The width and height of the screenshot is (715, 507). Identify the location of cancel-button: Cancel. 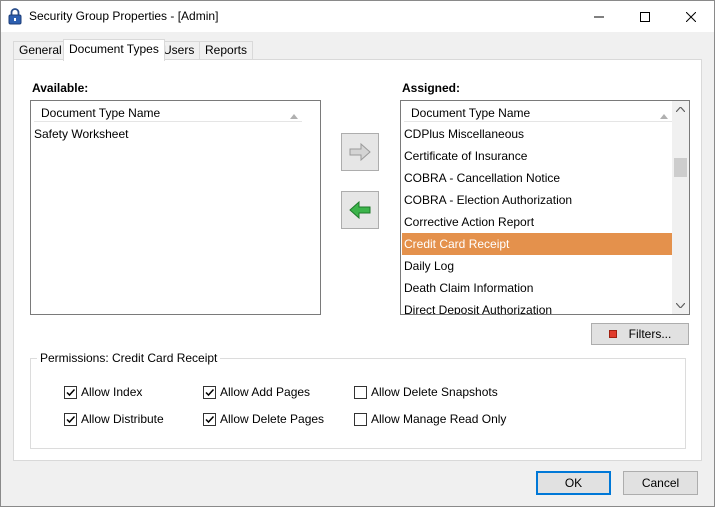
(660, 483).